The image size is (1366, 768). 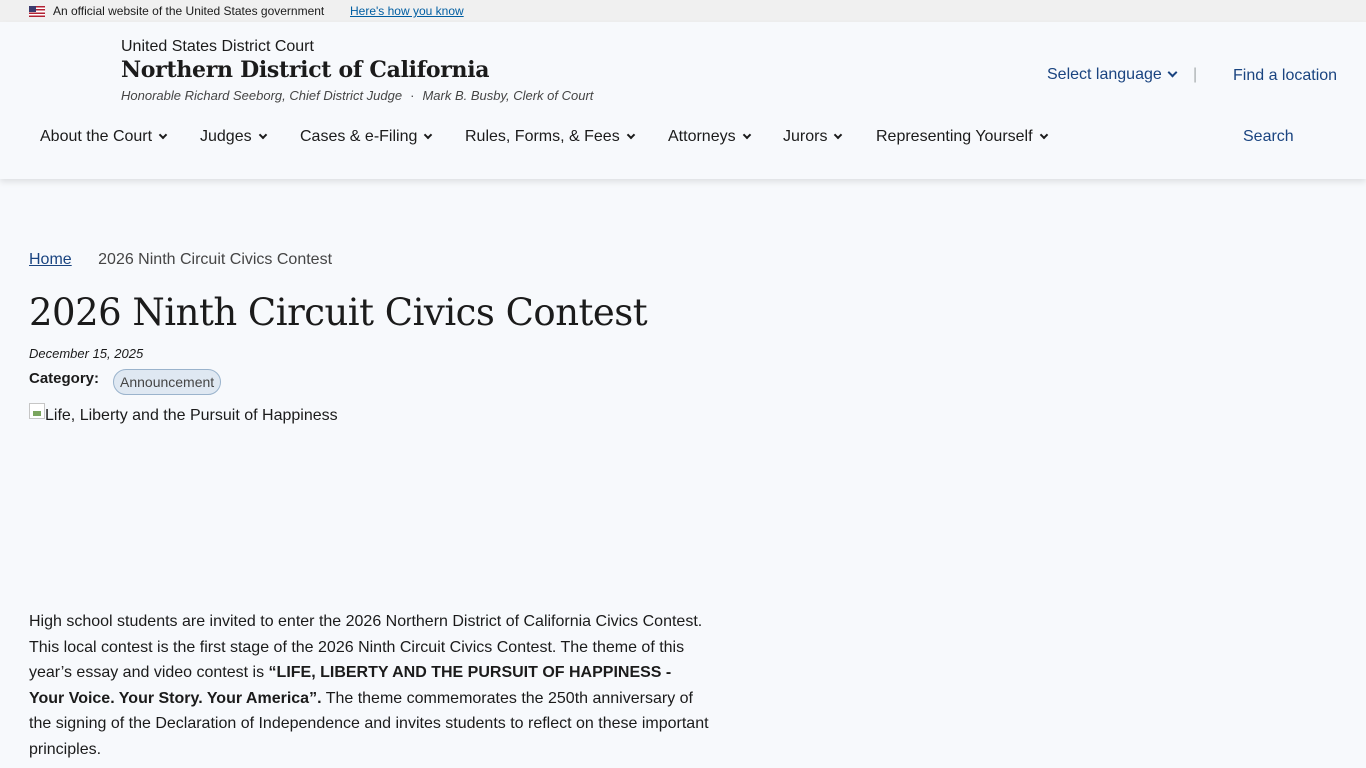 What do you see at coordinates (1104, 74) in the screenshot?
I see `select-language-label: Select language` at bounding box center [1104, 74].